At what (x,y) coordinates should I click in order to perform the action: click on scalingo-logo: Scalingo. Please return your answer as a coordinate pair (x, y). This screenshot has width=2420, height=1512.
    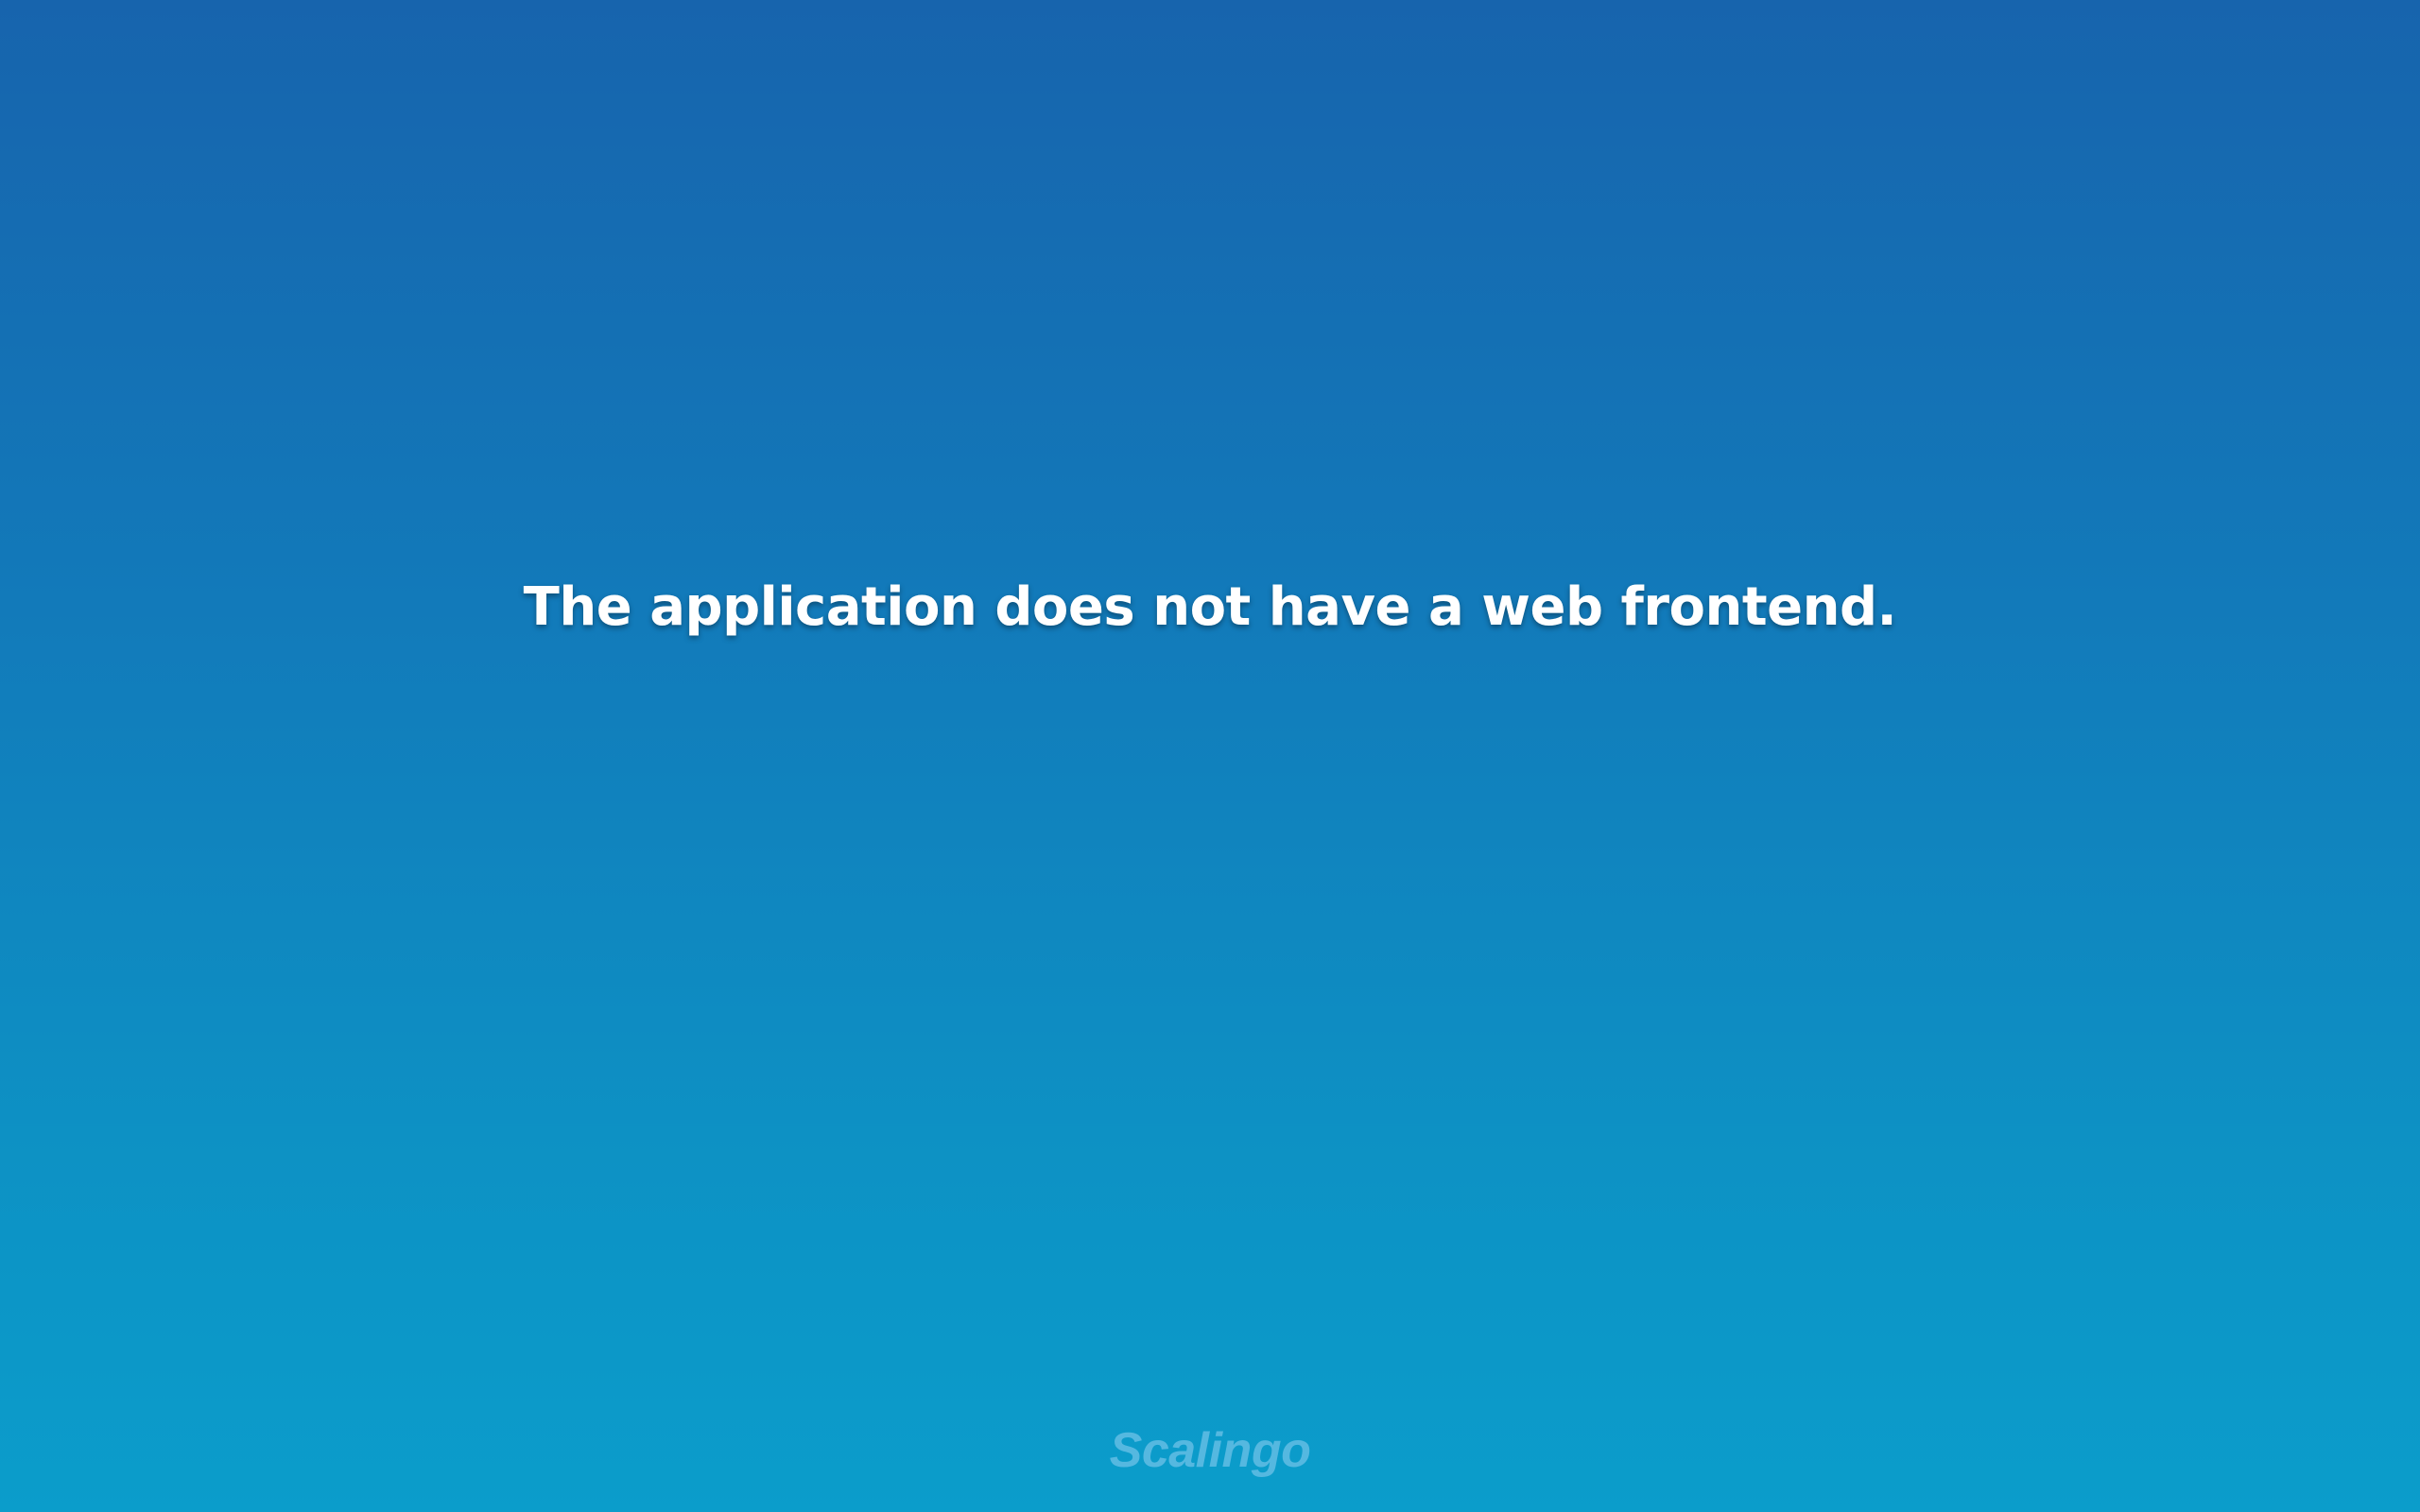
    Looking at the image, I should click on (1210, 1450).